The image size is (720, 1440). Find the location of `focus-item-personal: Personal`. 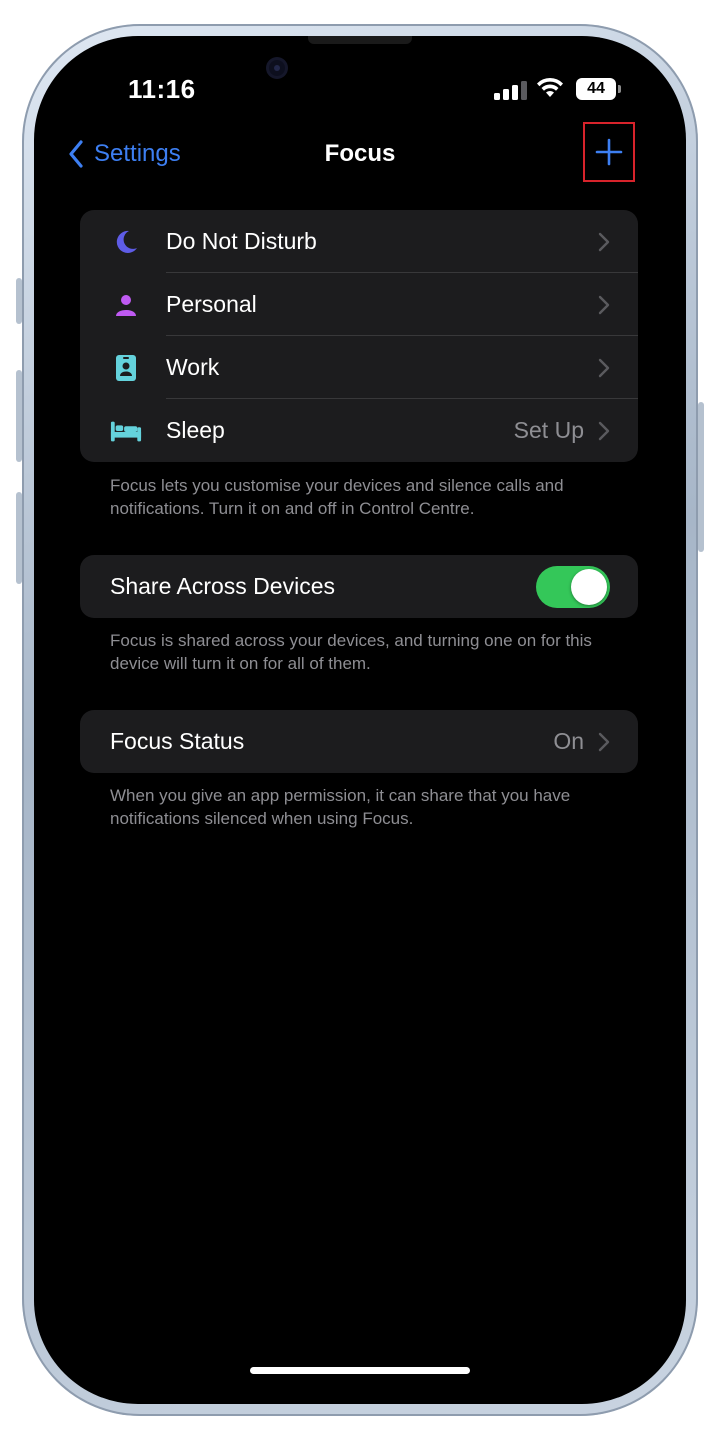

focus-item-personal: Personal is located at coordinates (359, 304).